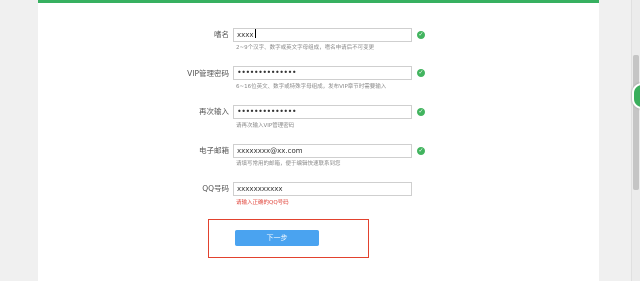 This screenshot has height=281, width=640. Describe the element at coordinates (221, 34) in the screenshot. I see `nickname-label: 嗜名` at that location.